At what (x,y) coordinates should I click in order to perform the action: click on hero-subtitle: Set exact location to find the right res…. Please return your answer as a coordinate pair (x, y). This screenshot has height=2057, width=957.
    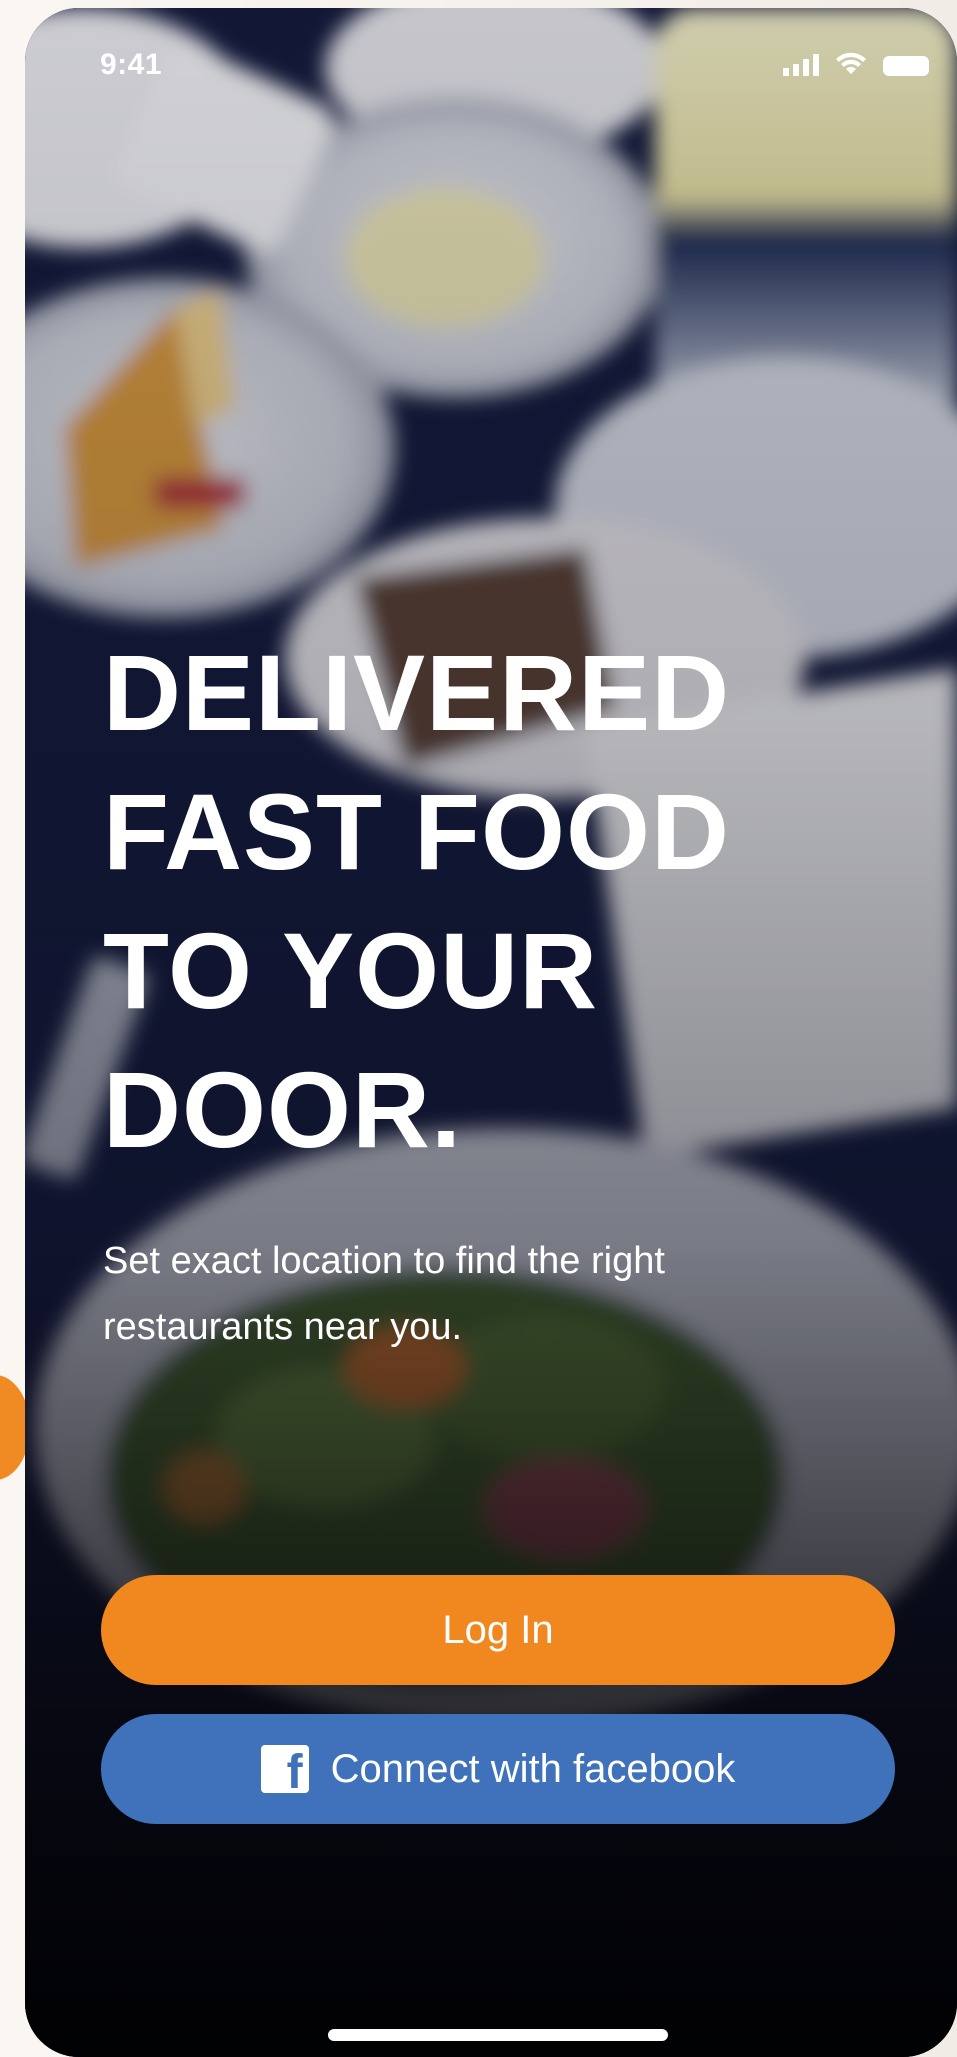
    Looking at the image, I should click on (453, 1294).